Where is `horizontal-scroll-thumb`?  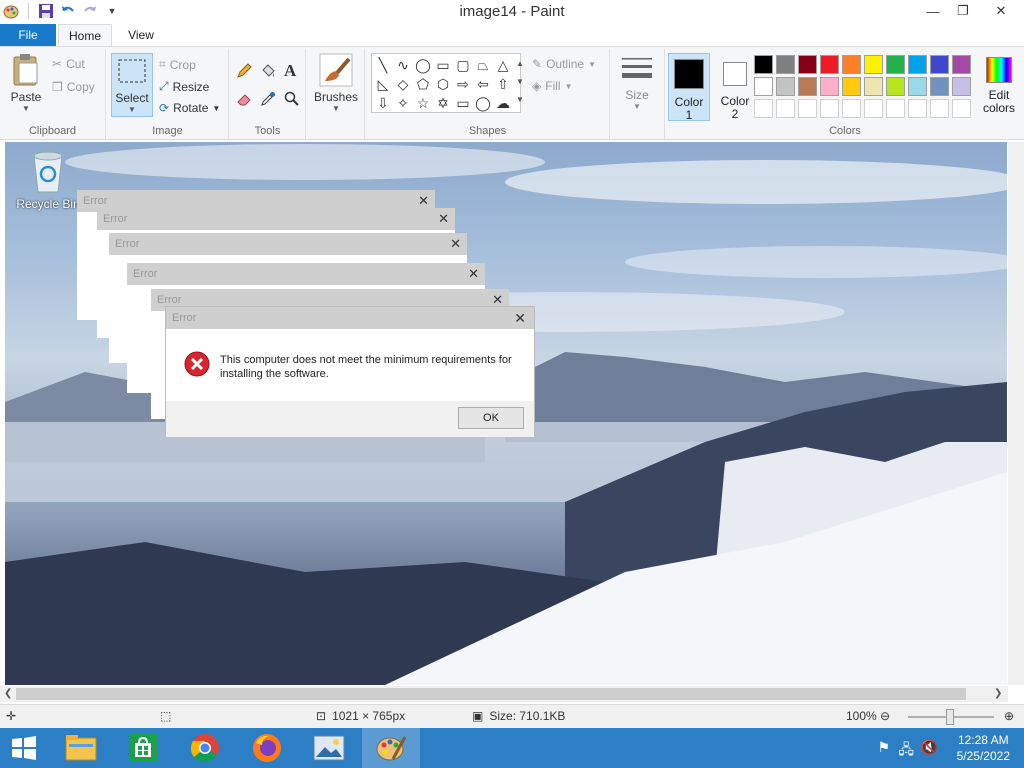
horizontal-scroll-thumb is located at coordinates (491, 694).